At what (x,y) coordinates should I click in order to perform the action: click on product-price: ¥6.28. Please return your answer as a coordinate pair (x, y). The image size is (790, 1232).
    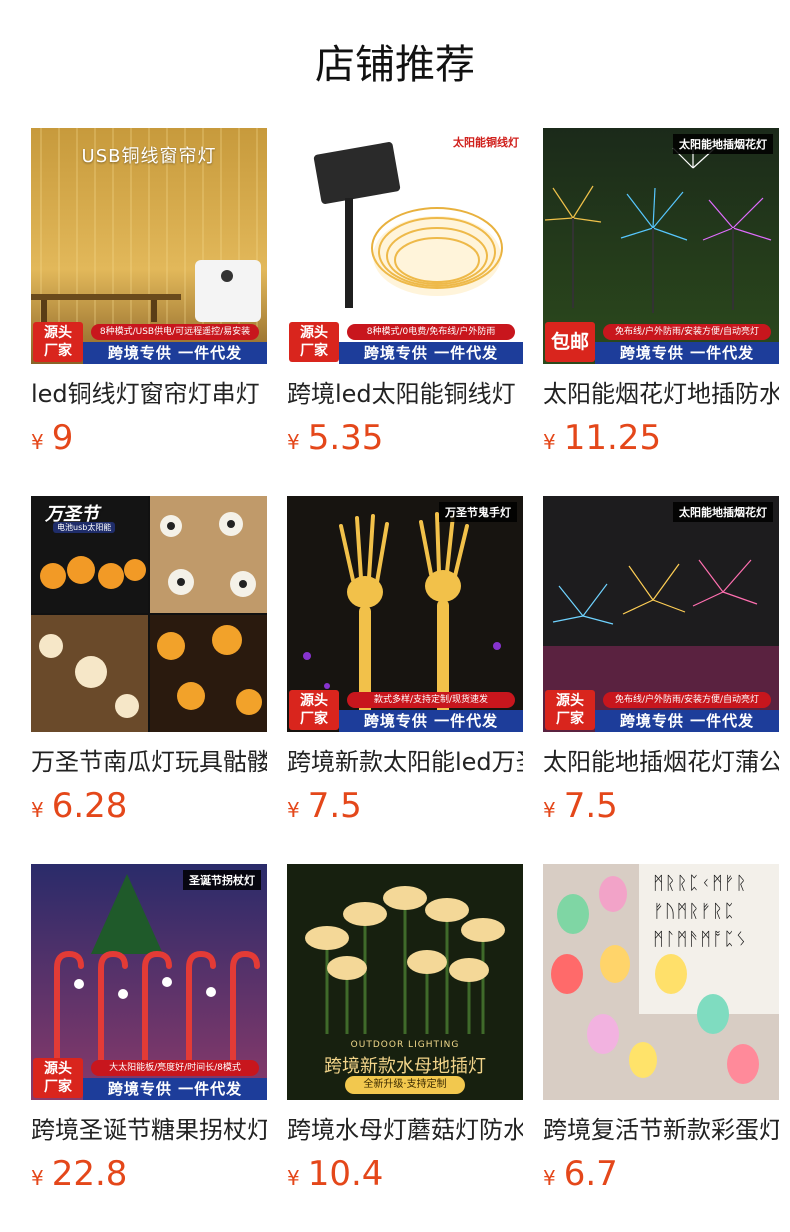
    Looking at the image, I should click on (79, 806).